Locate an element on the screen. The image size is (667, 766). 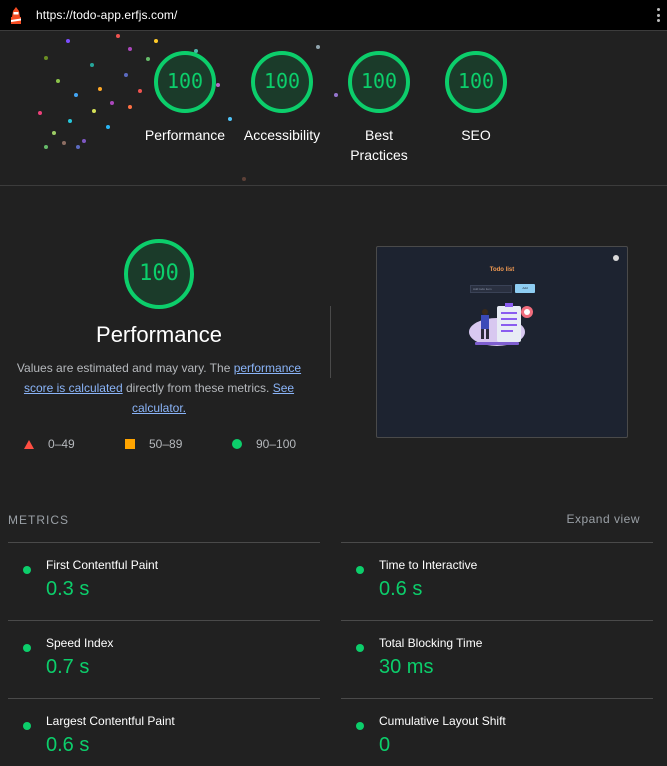
final-screenshot: Todo list Add todo item Add is located at coordinates (502, 342).